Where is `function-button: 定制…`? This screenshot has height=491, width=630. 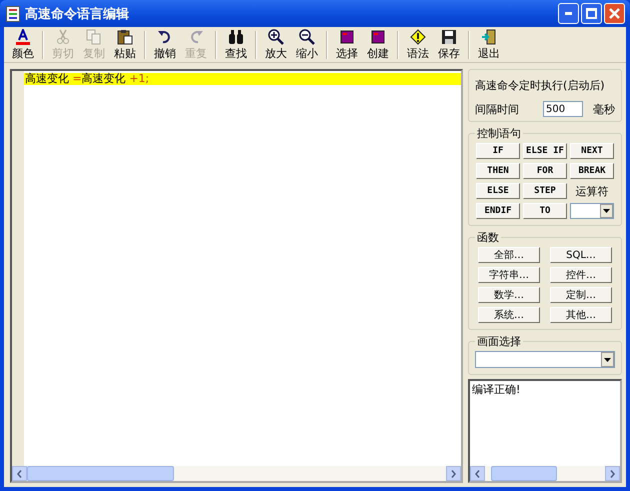 function-button: 定制… is located at coordinates (581, 295).